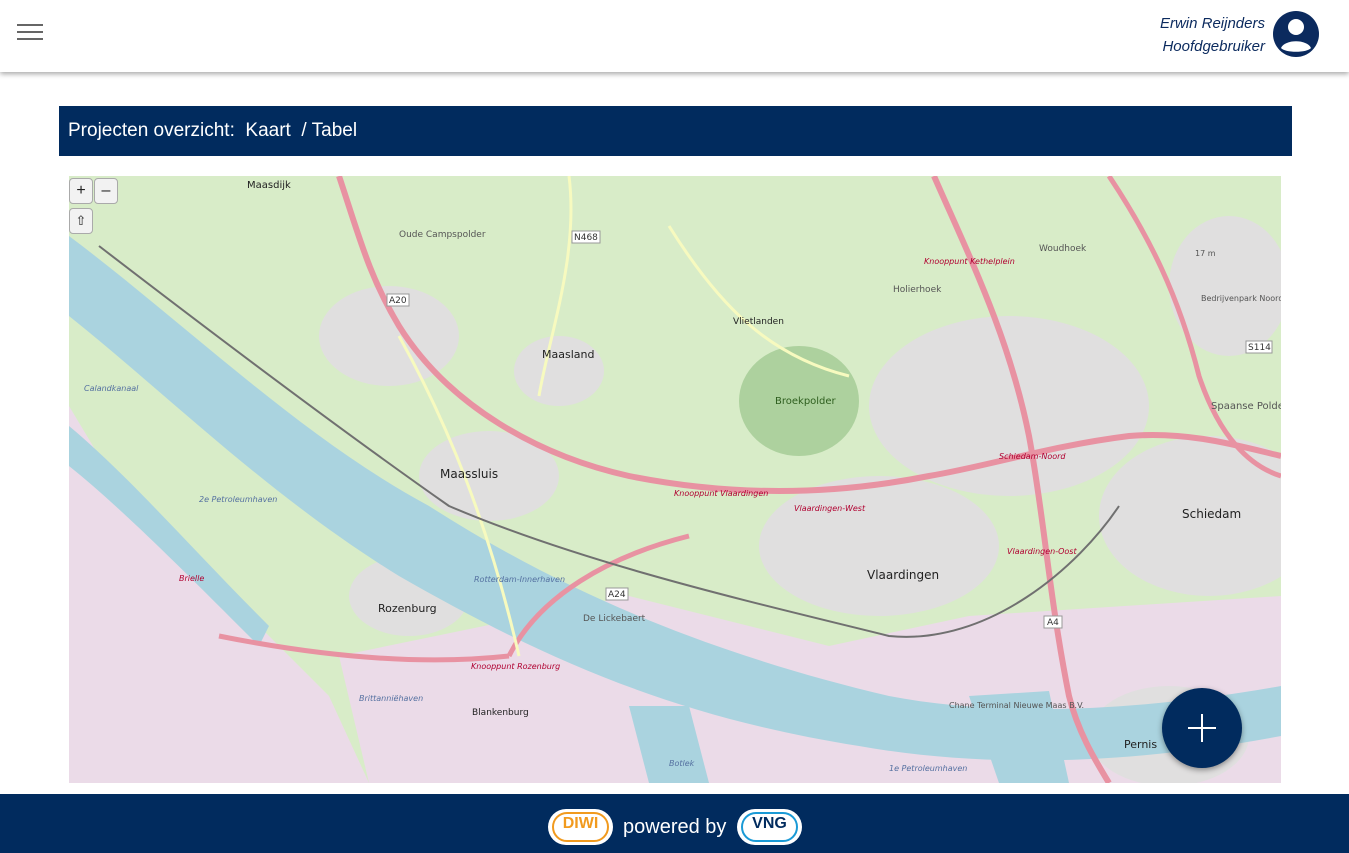  Describe the element at coordinates (1140, 744) in the screenshot. I see `place-pernis: Pernis` at that location.